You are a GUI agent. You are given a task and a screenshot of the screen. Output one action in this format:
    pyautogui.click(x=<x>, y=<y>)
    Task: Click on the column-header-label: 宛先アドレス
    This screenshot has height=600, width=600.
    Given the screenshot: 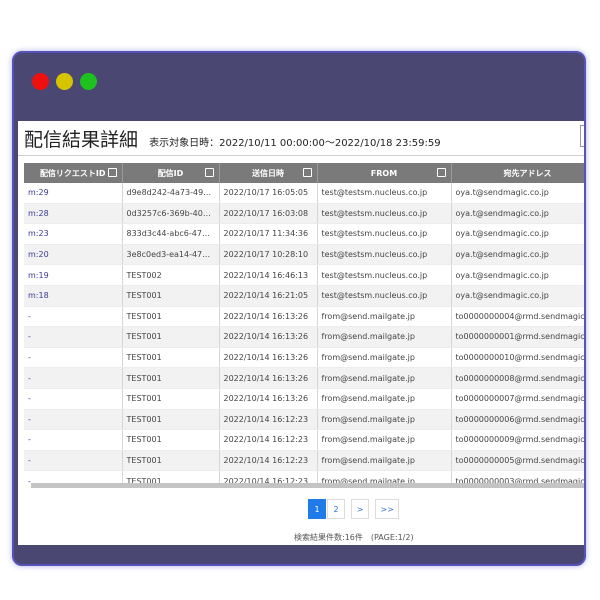 What is the action you would take?
    pyautogui.click(x=527, y=173)
    